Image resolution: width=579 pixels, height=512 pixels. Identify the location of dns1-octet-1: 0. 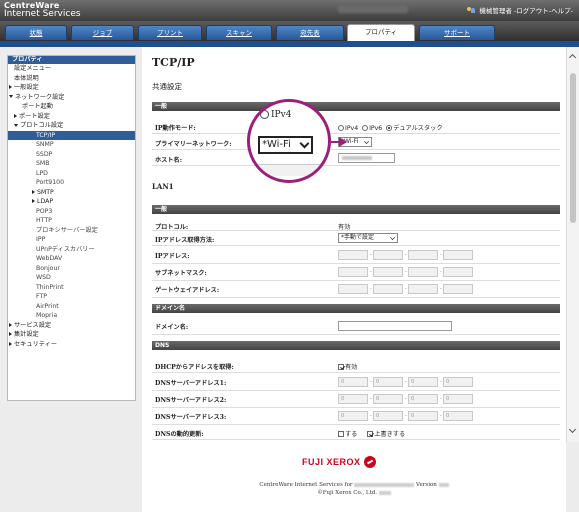
(353, 382).